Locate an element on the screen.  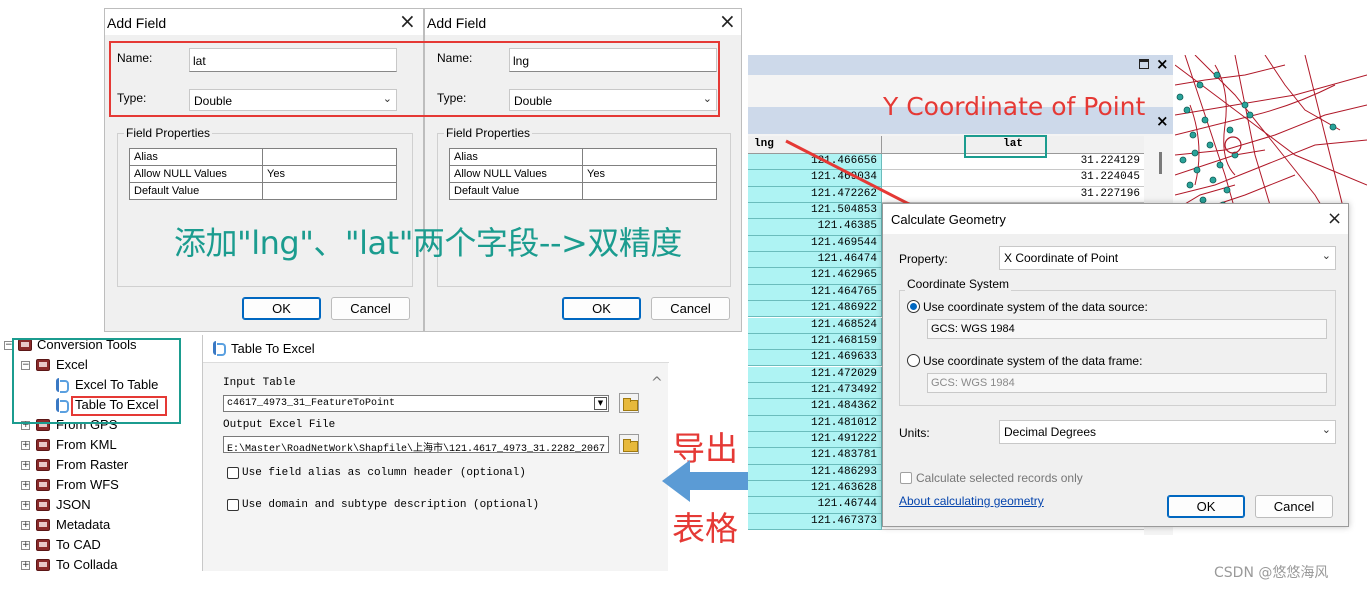
dialog-title: Add Field is located at coordinates (583, 22).